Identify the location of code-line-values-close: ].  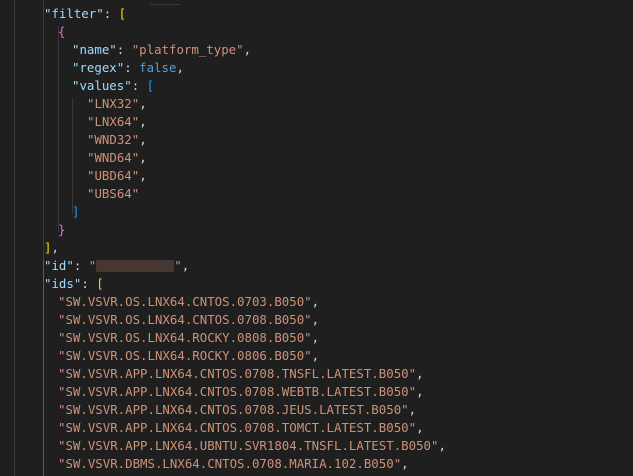
(75, 212).